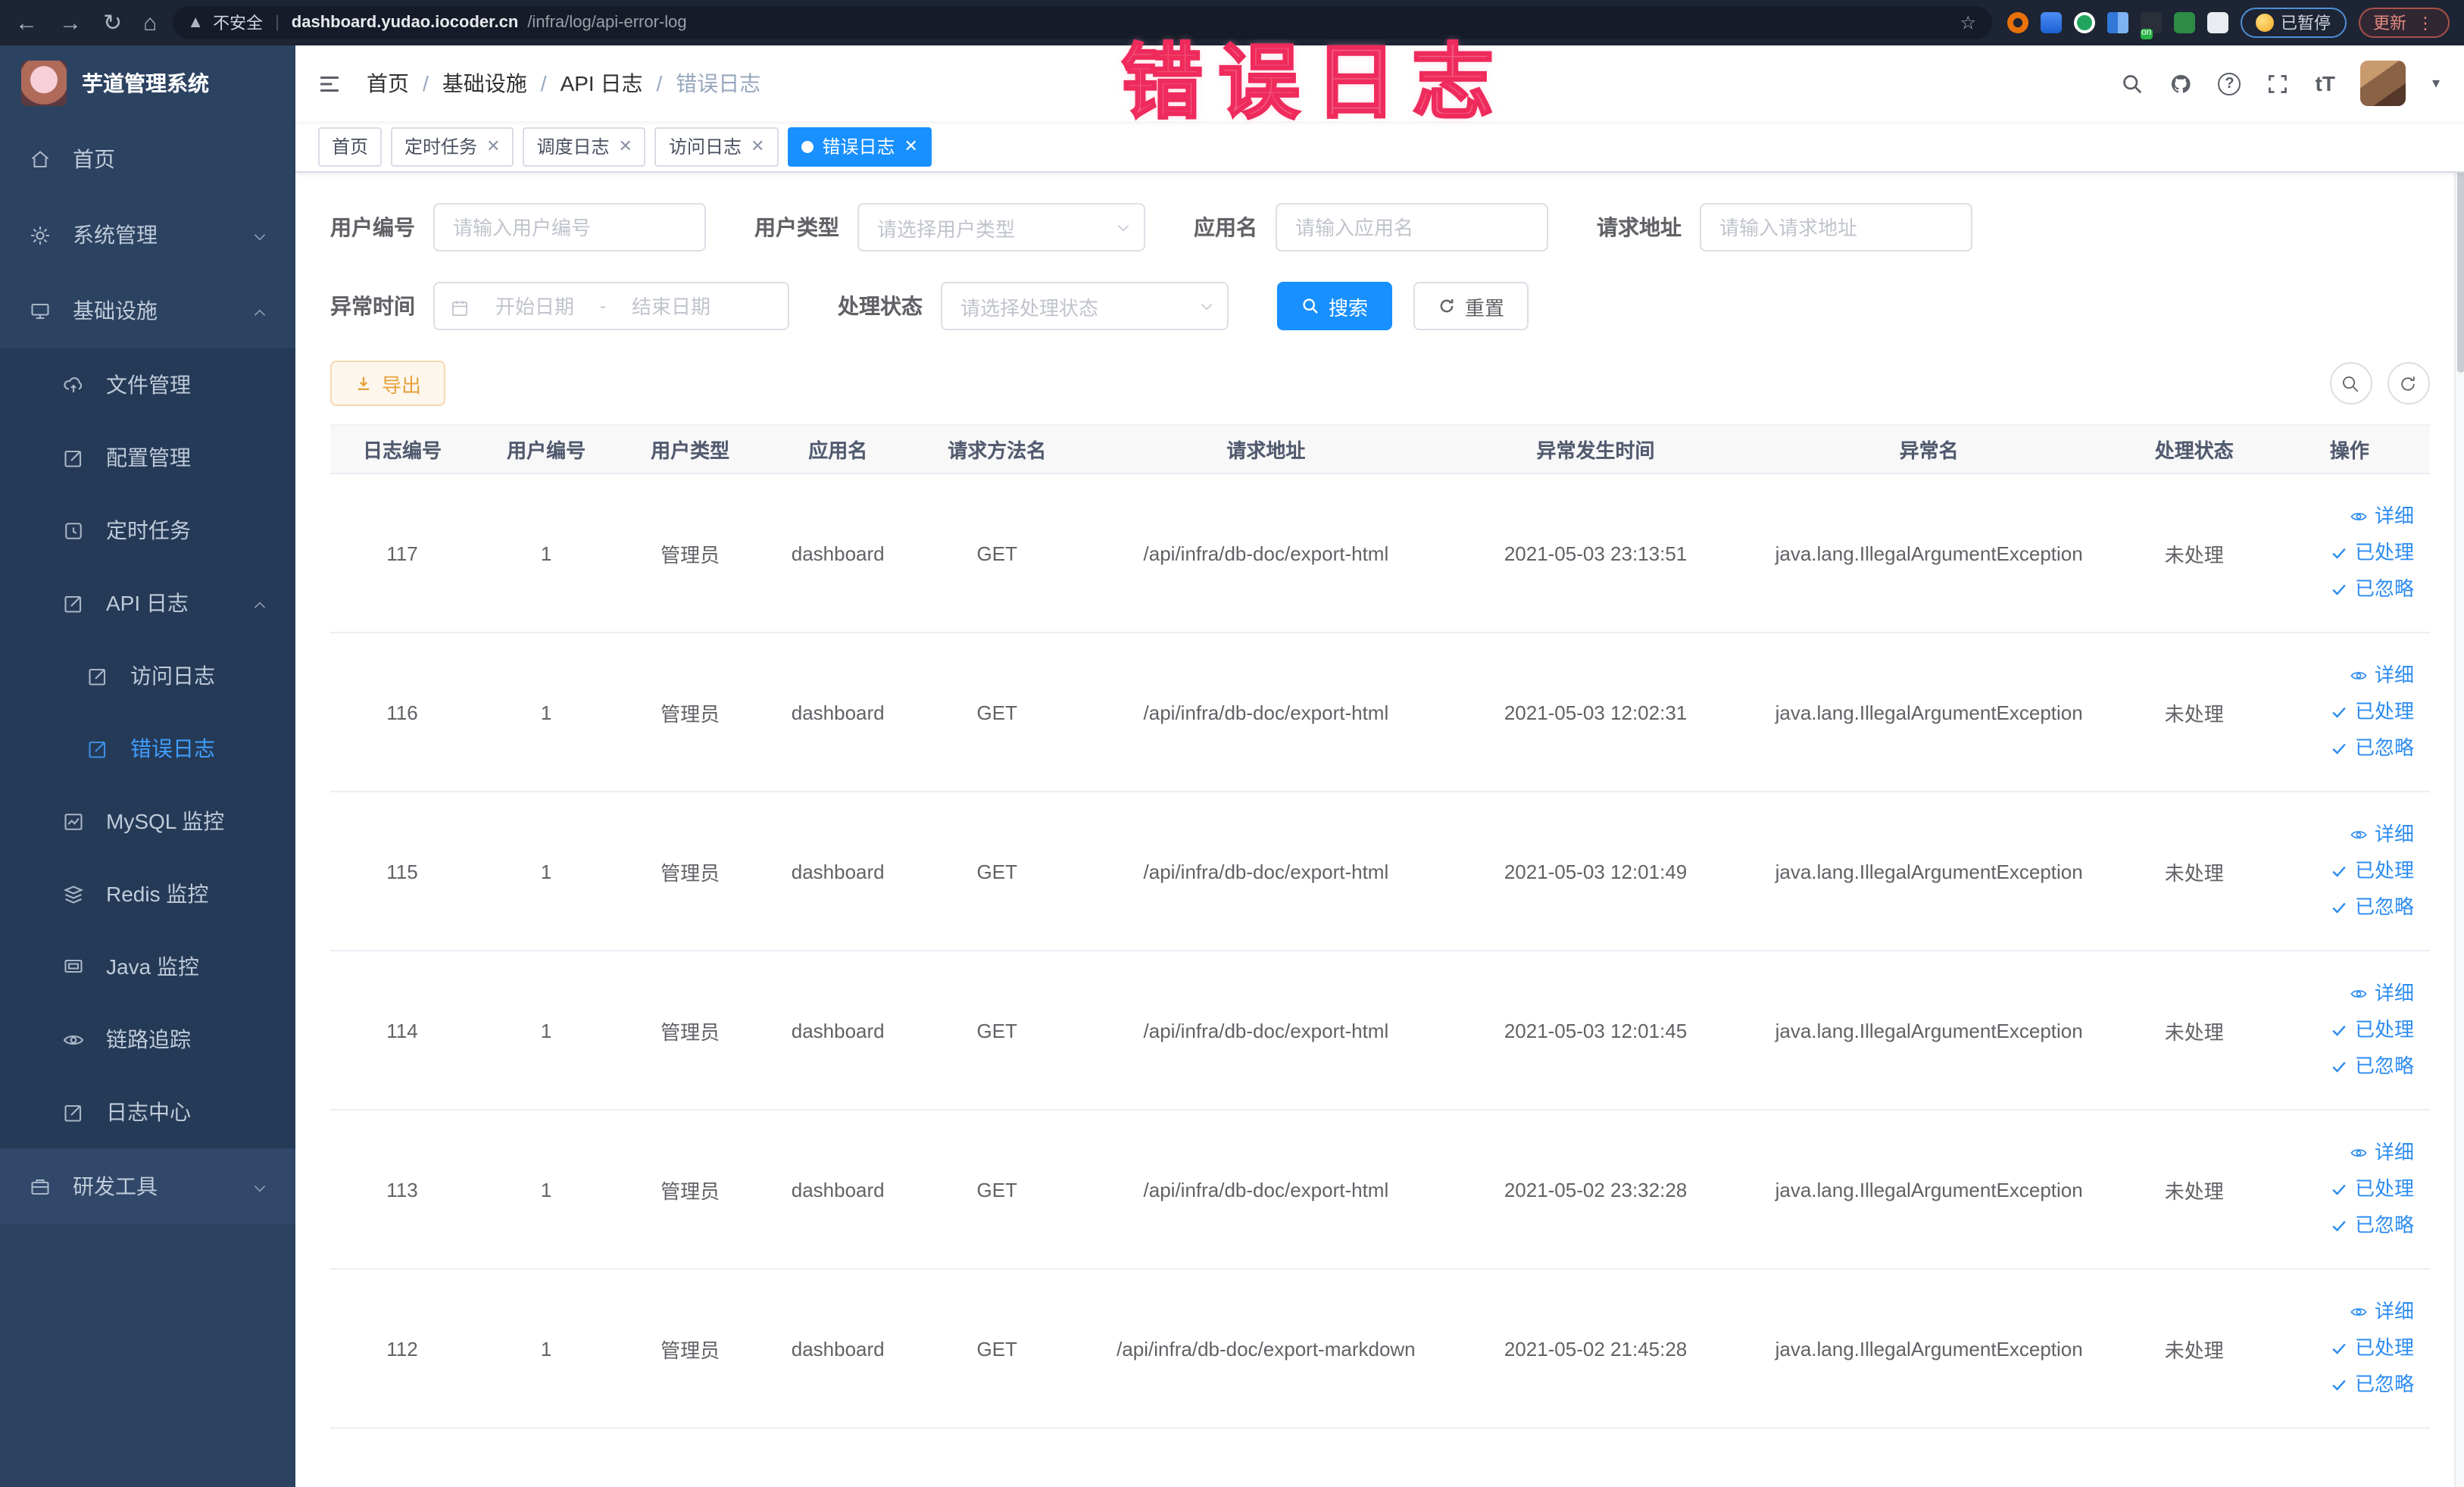 This screenshot has width=2464, height=1487. I want to click on check-icon, so click(2340, 589).